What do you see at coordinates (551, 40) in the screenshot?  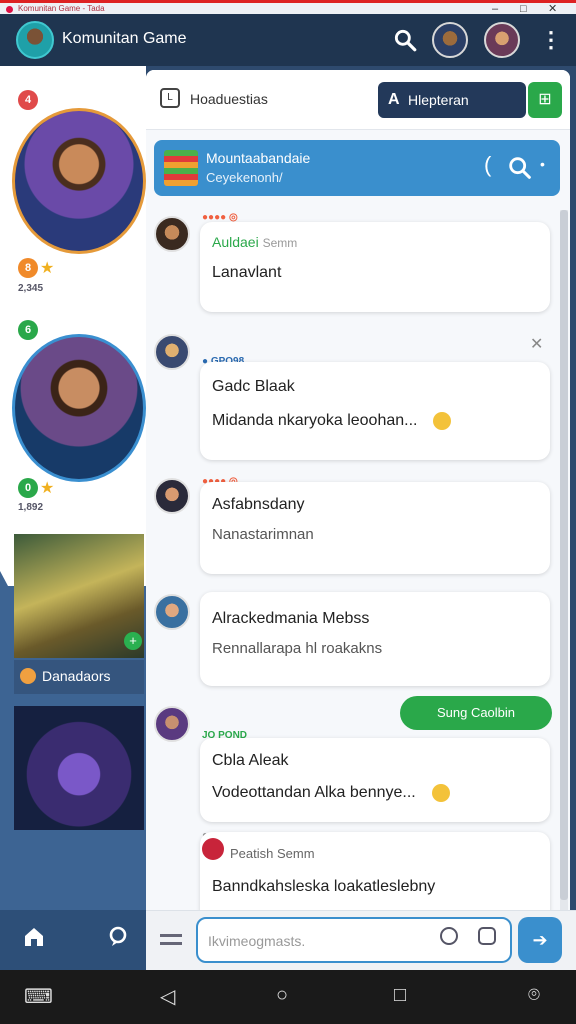 I see `more-vertical-icon: ⋮` at bounding box center [551, 40].